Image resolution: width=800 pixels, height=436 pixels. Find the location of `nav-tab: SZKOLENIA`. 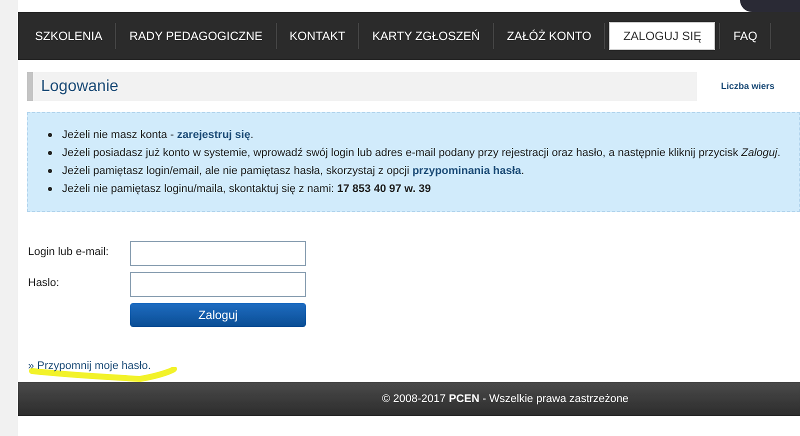

nav-tab: SZKOLENIA is located at coordinates (69, 36).